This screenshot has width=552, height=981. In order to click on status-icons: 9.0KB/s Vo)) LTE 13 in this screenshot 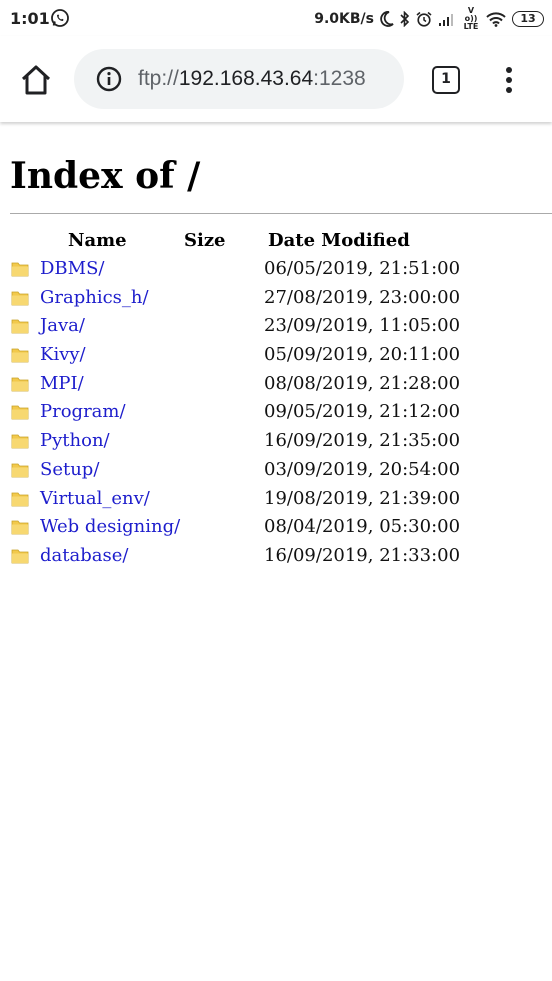, I will do `click(429, 18)`.